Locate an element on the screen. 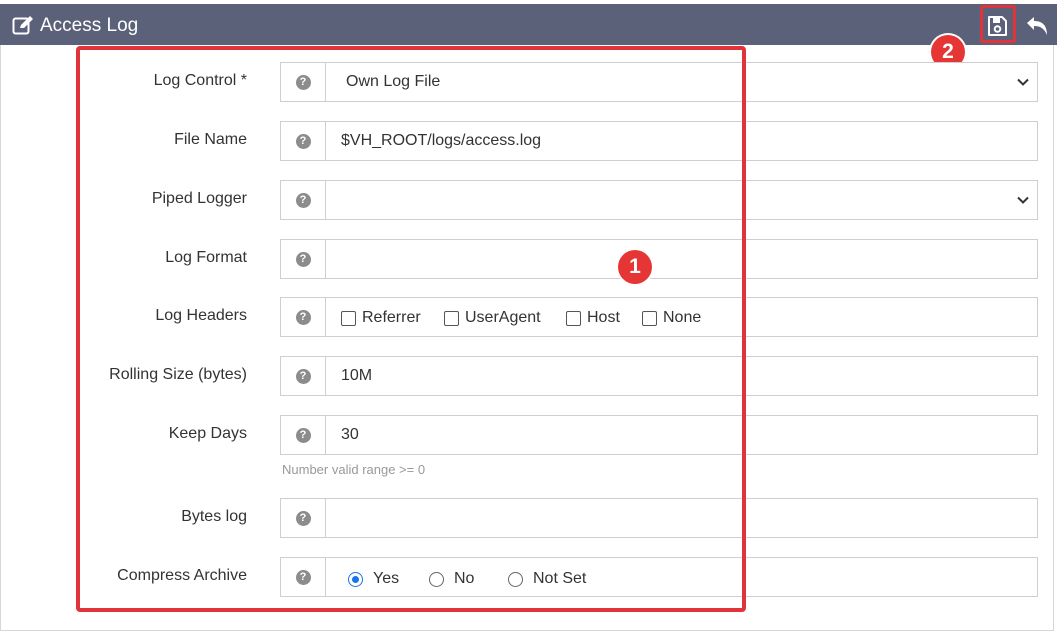 The image size is (1057, 636). save-highlight is located at coordinates (998, 24).